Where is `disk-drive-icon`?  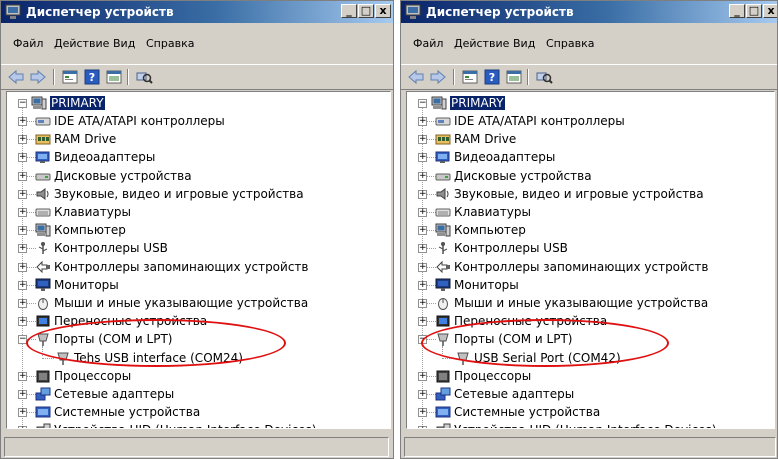 disk-drive-icon is located at coordinates (443, 177).